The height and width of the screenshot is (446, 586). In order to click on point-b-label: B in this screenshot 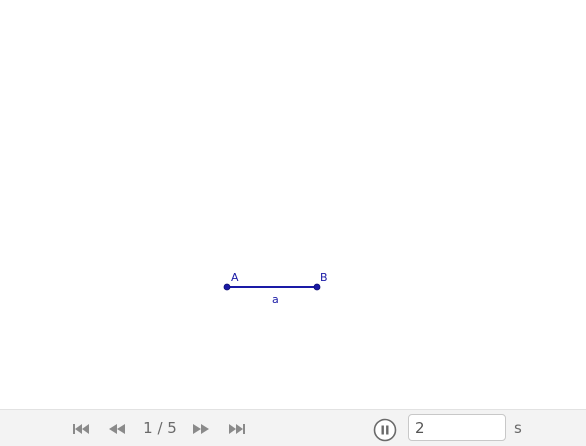, I will do `click(324, 277)`.